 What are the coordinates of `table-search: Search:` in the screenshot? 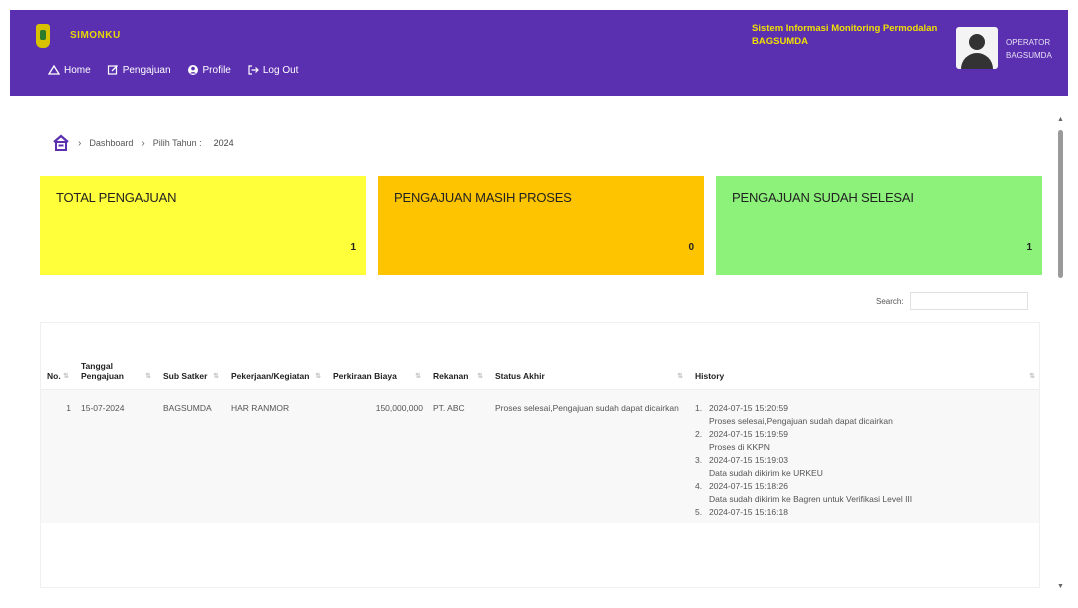 It's located at (952, 301).